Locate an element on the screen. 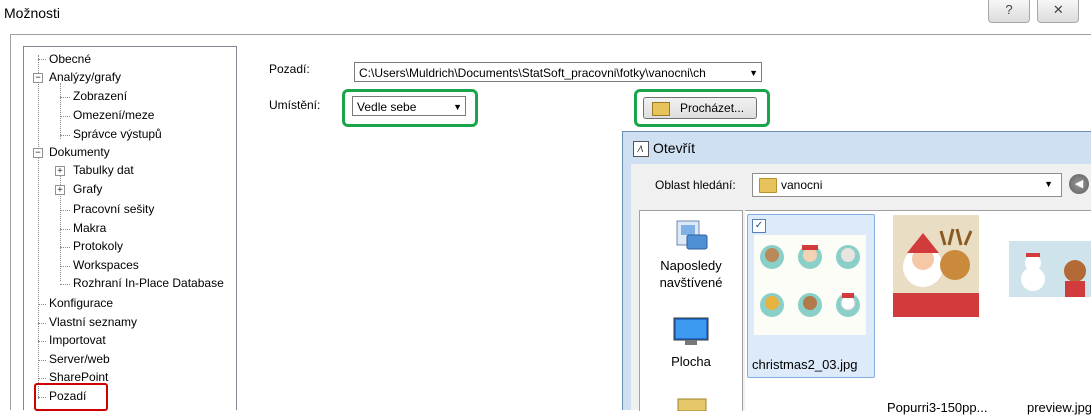 Image resolution: width=1091 pixels, height=415 pixels. folder-icon is located at coordinates (768, 185).